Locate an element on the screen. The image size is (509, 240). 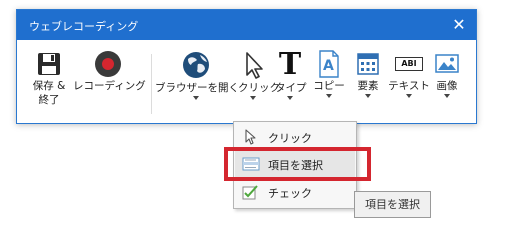
type-button: T タイプ is located at coordinates (291, 73).